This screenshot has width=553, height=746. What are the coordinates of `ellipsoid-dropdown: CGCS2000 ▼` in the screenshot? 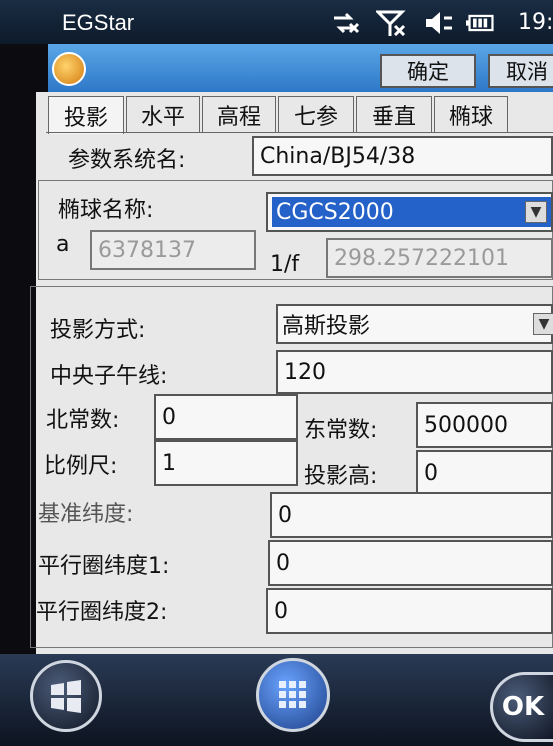 It's located at (409, 212).